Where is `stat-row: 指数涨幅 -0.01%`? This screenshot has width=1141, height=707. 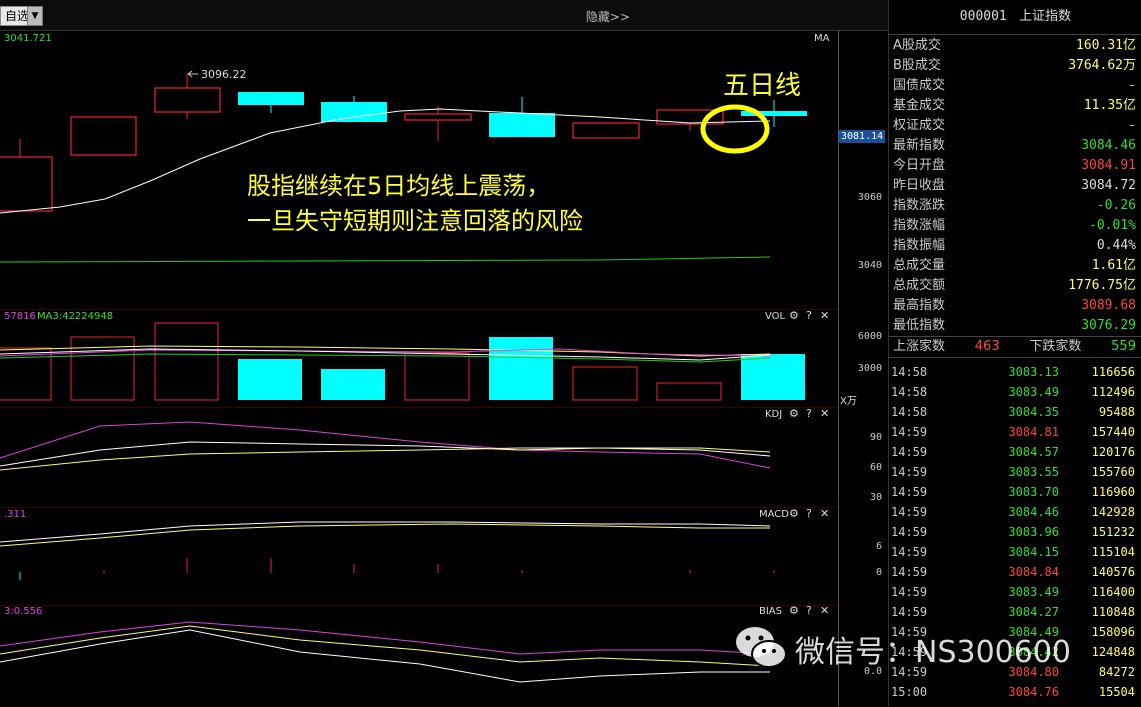
stat-row: 指数涨幅 -0.01% is located at coordinates (1015, 226).